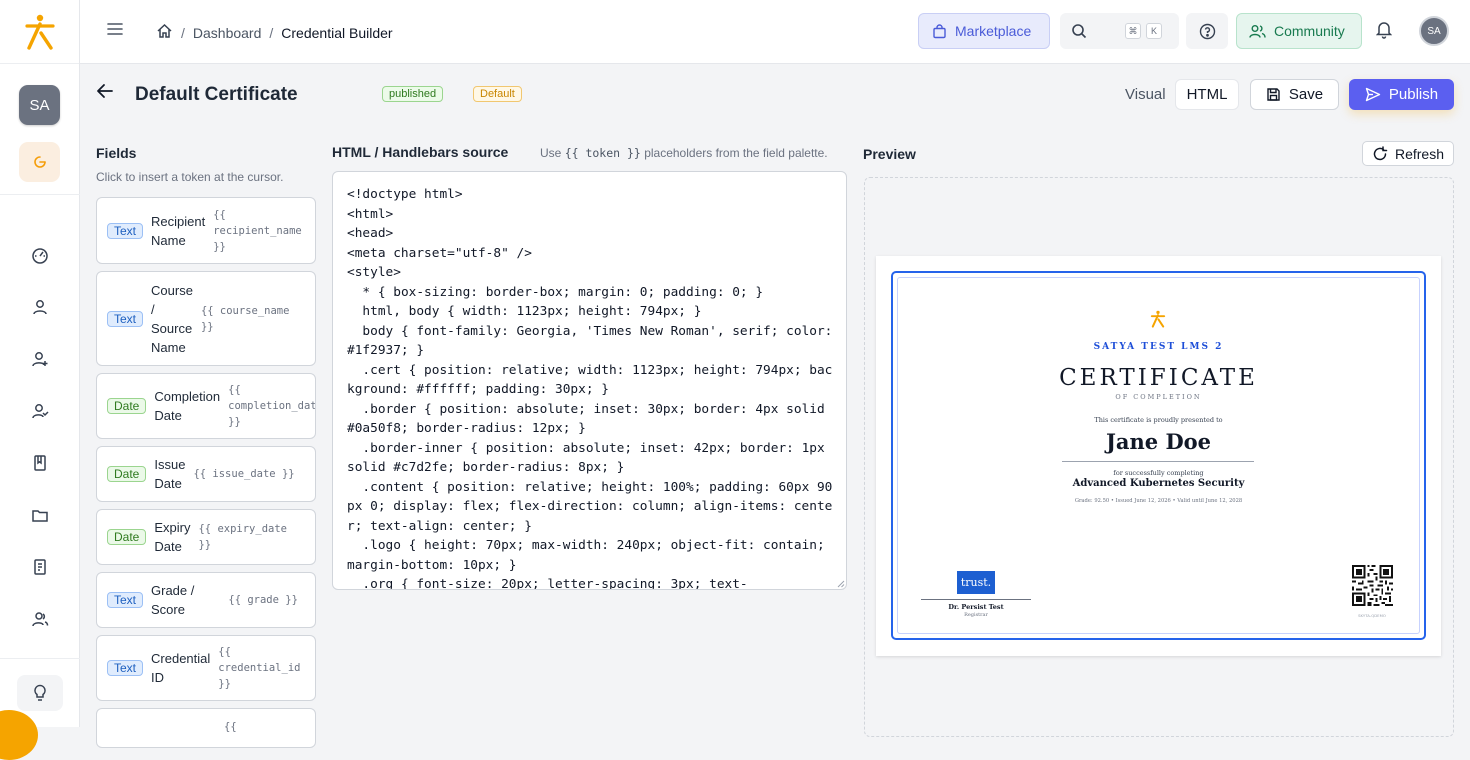  I want to click on certificate-subtitle: OF COMPLETION, so click(1158, 397).